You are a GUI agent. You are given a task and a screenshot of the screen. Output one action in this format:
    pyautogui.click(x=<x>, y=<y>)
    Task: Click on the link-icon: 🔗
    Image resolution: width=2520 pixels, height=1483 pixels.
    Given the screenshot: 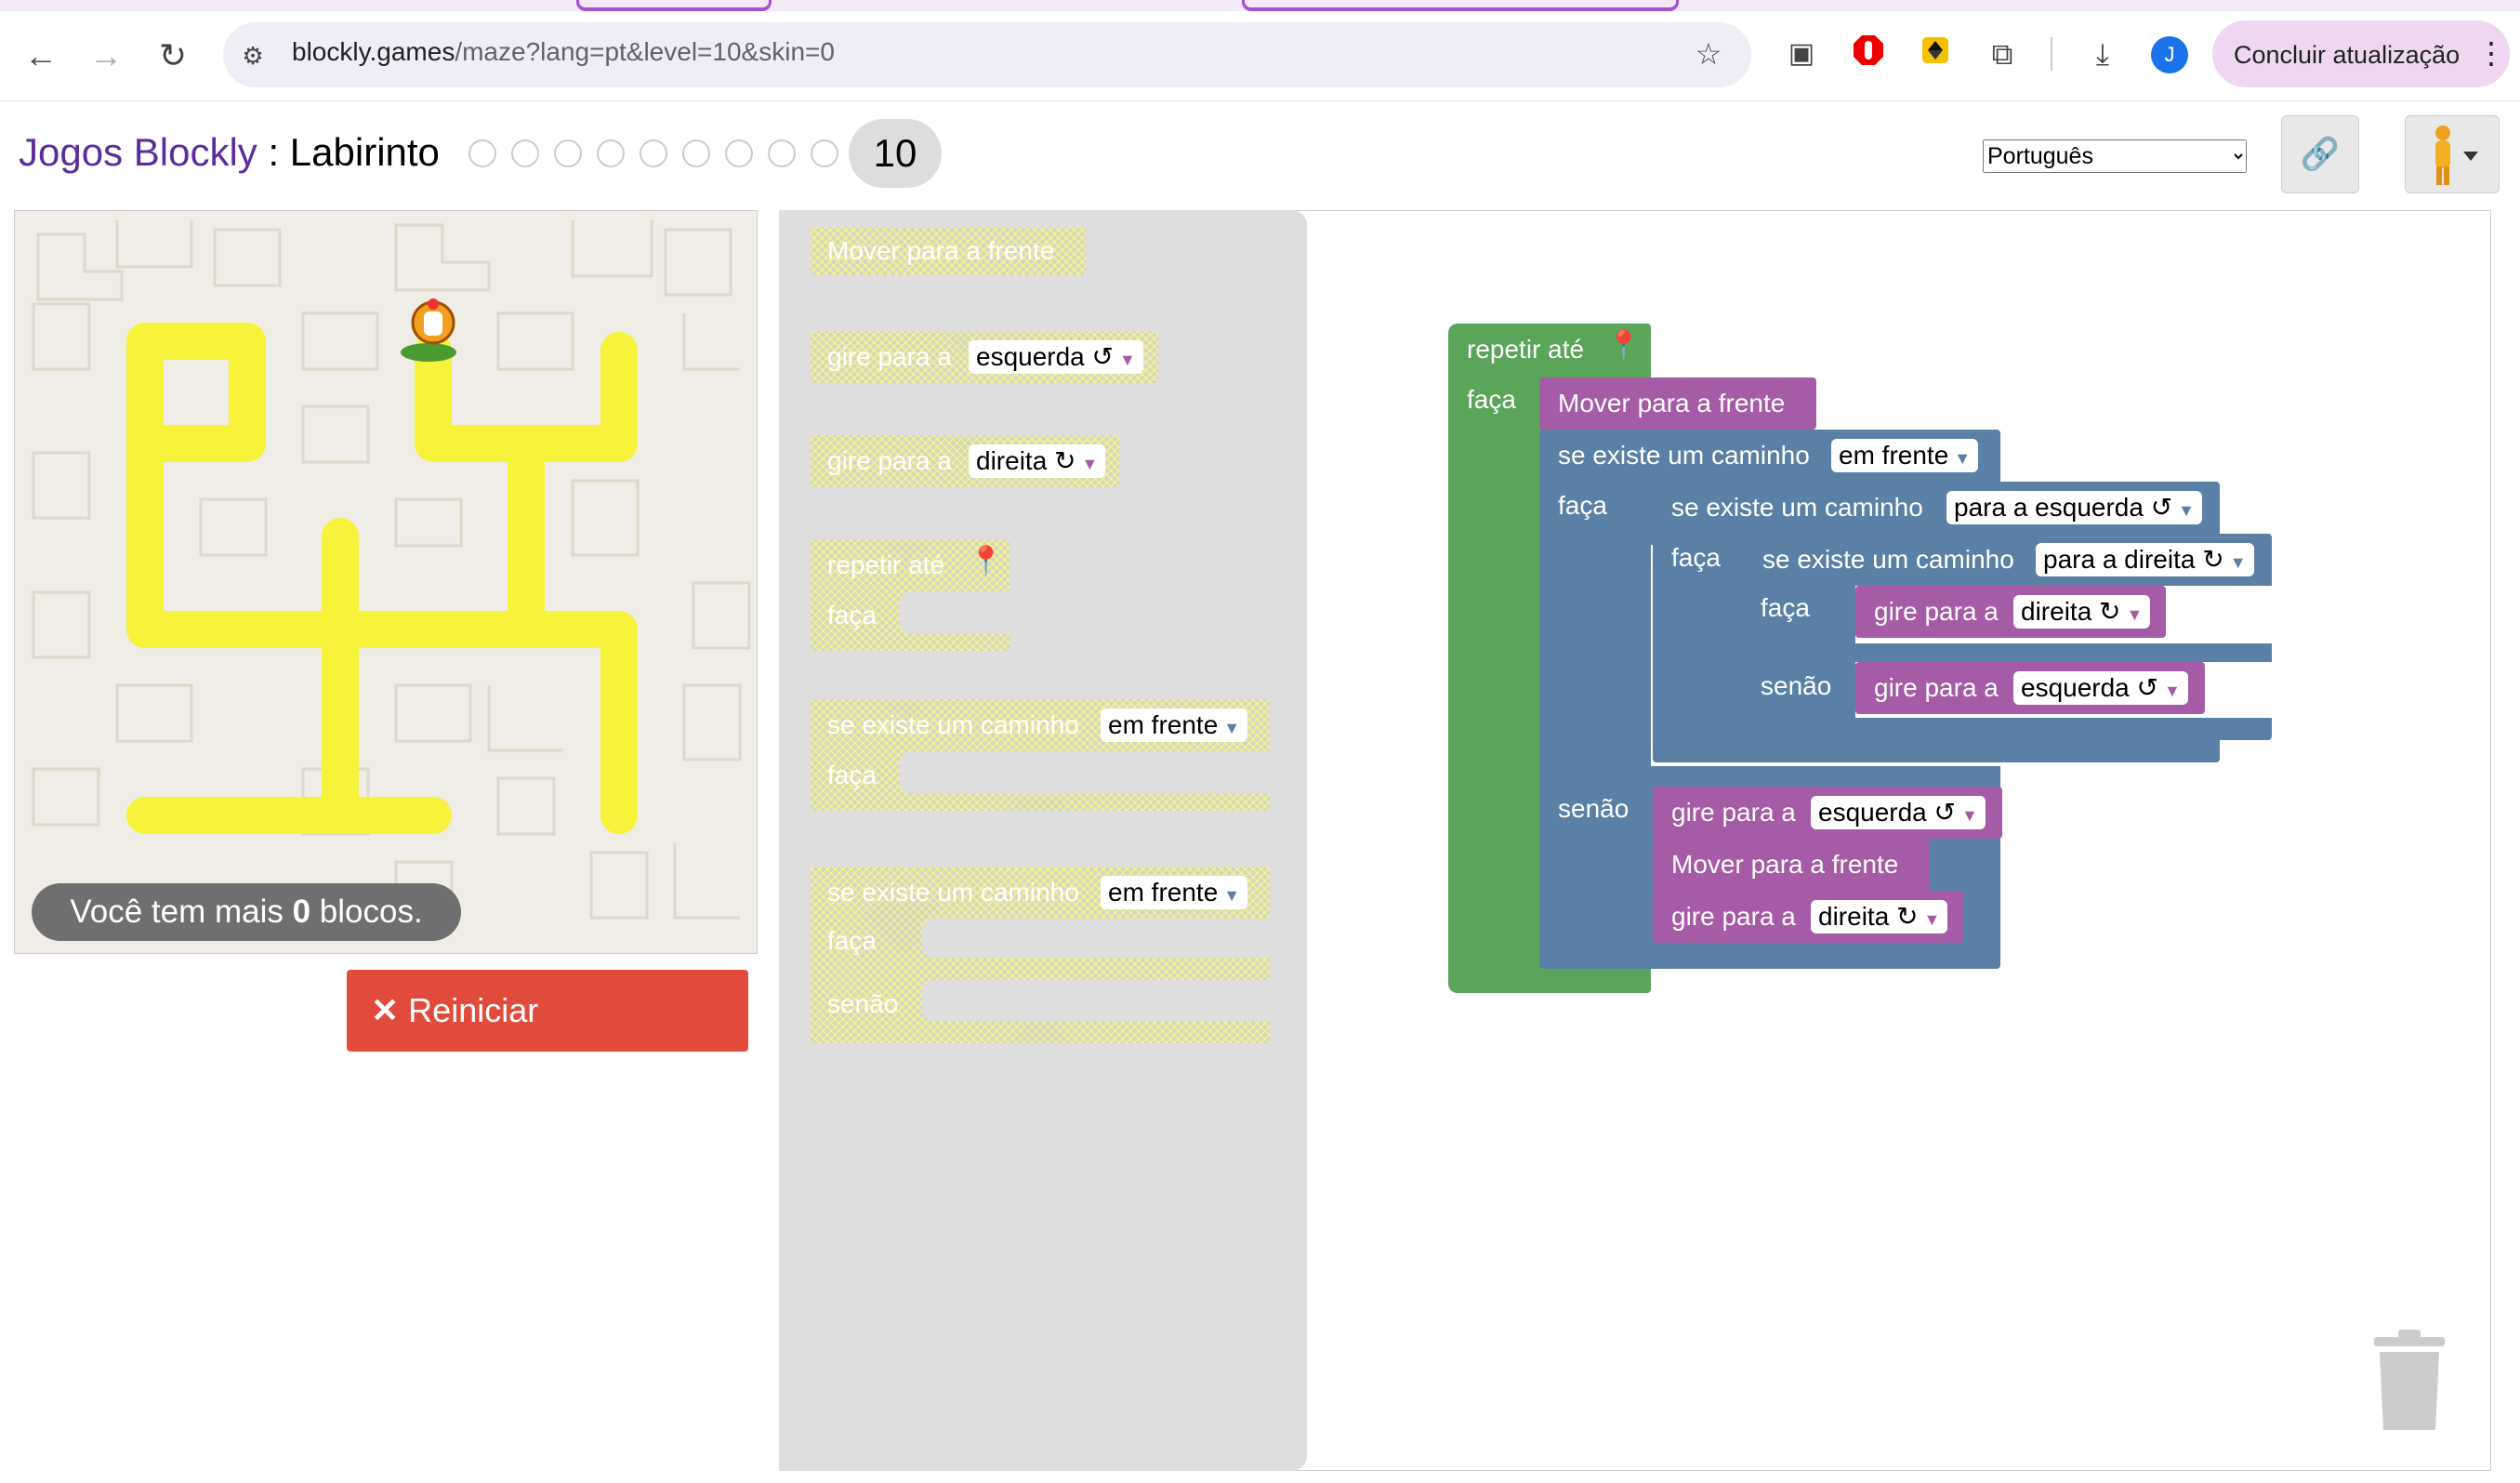 What is the action you would take?
    pyautogui.click(x=2320, y=154)
    